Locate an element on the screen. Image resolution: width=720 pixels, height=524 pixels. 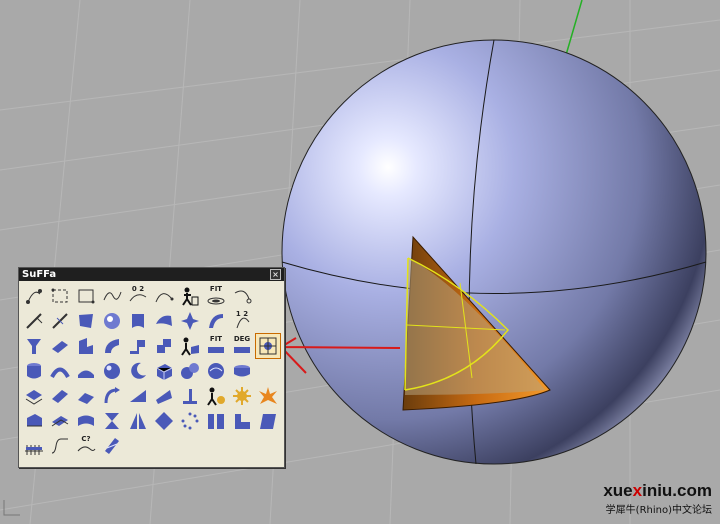
toolbar-button-offset is located at coordinates (60, 421).